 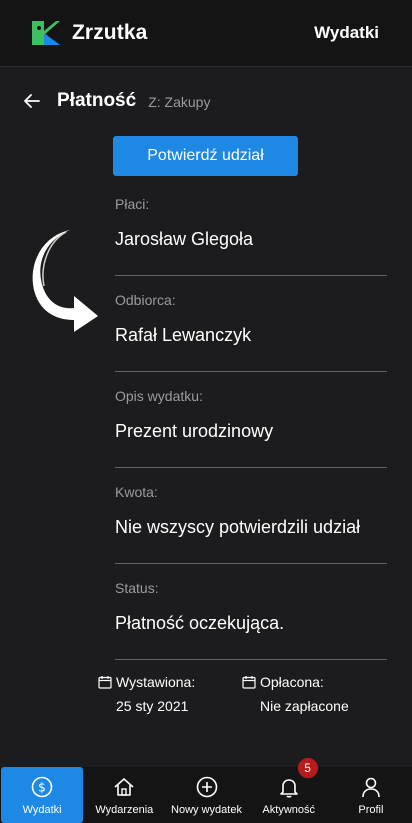 I want to click on user-icon, so click(x=371, y=787).